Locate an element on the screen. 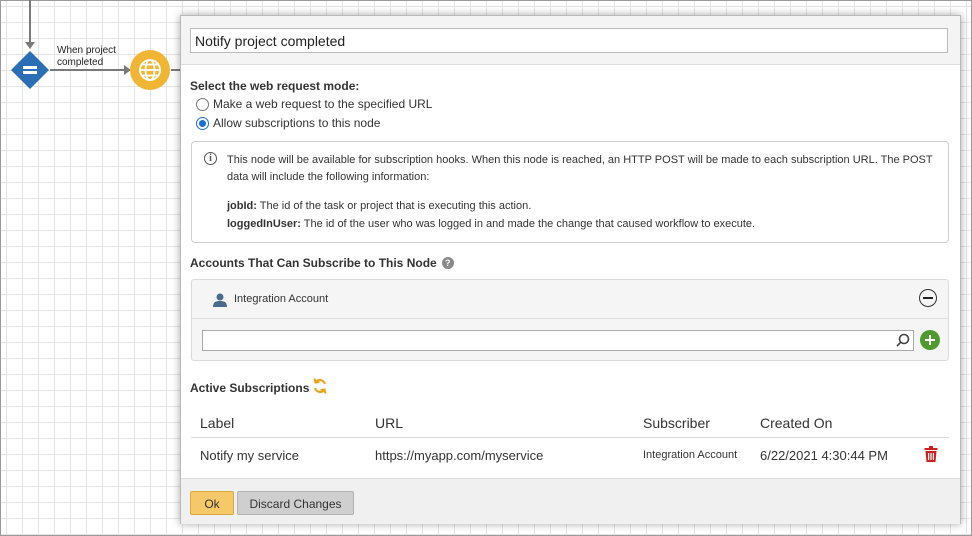 The width and height of the screenshot is (972, 536). column-header-label: Label is located at coordinates (217, 423).